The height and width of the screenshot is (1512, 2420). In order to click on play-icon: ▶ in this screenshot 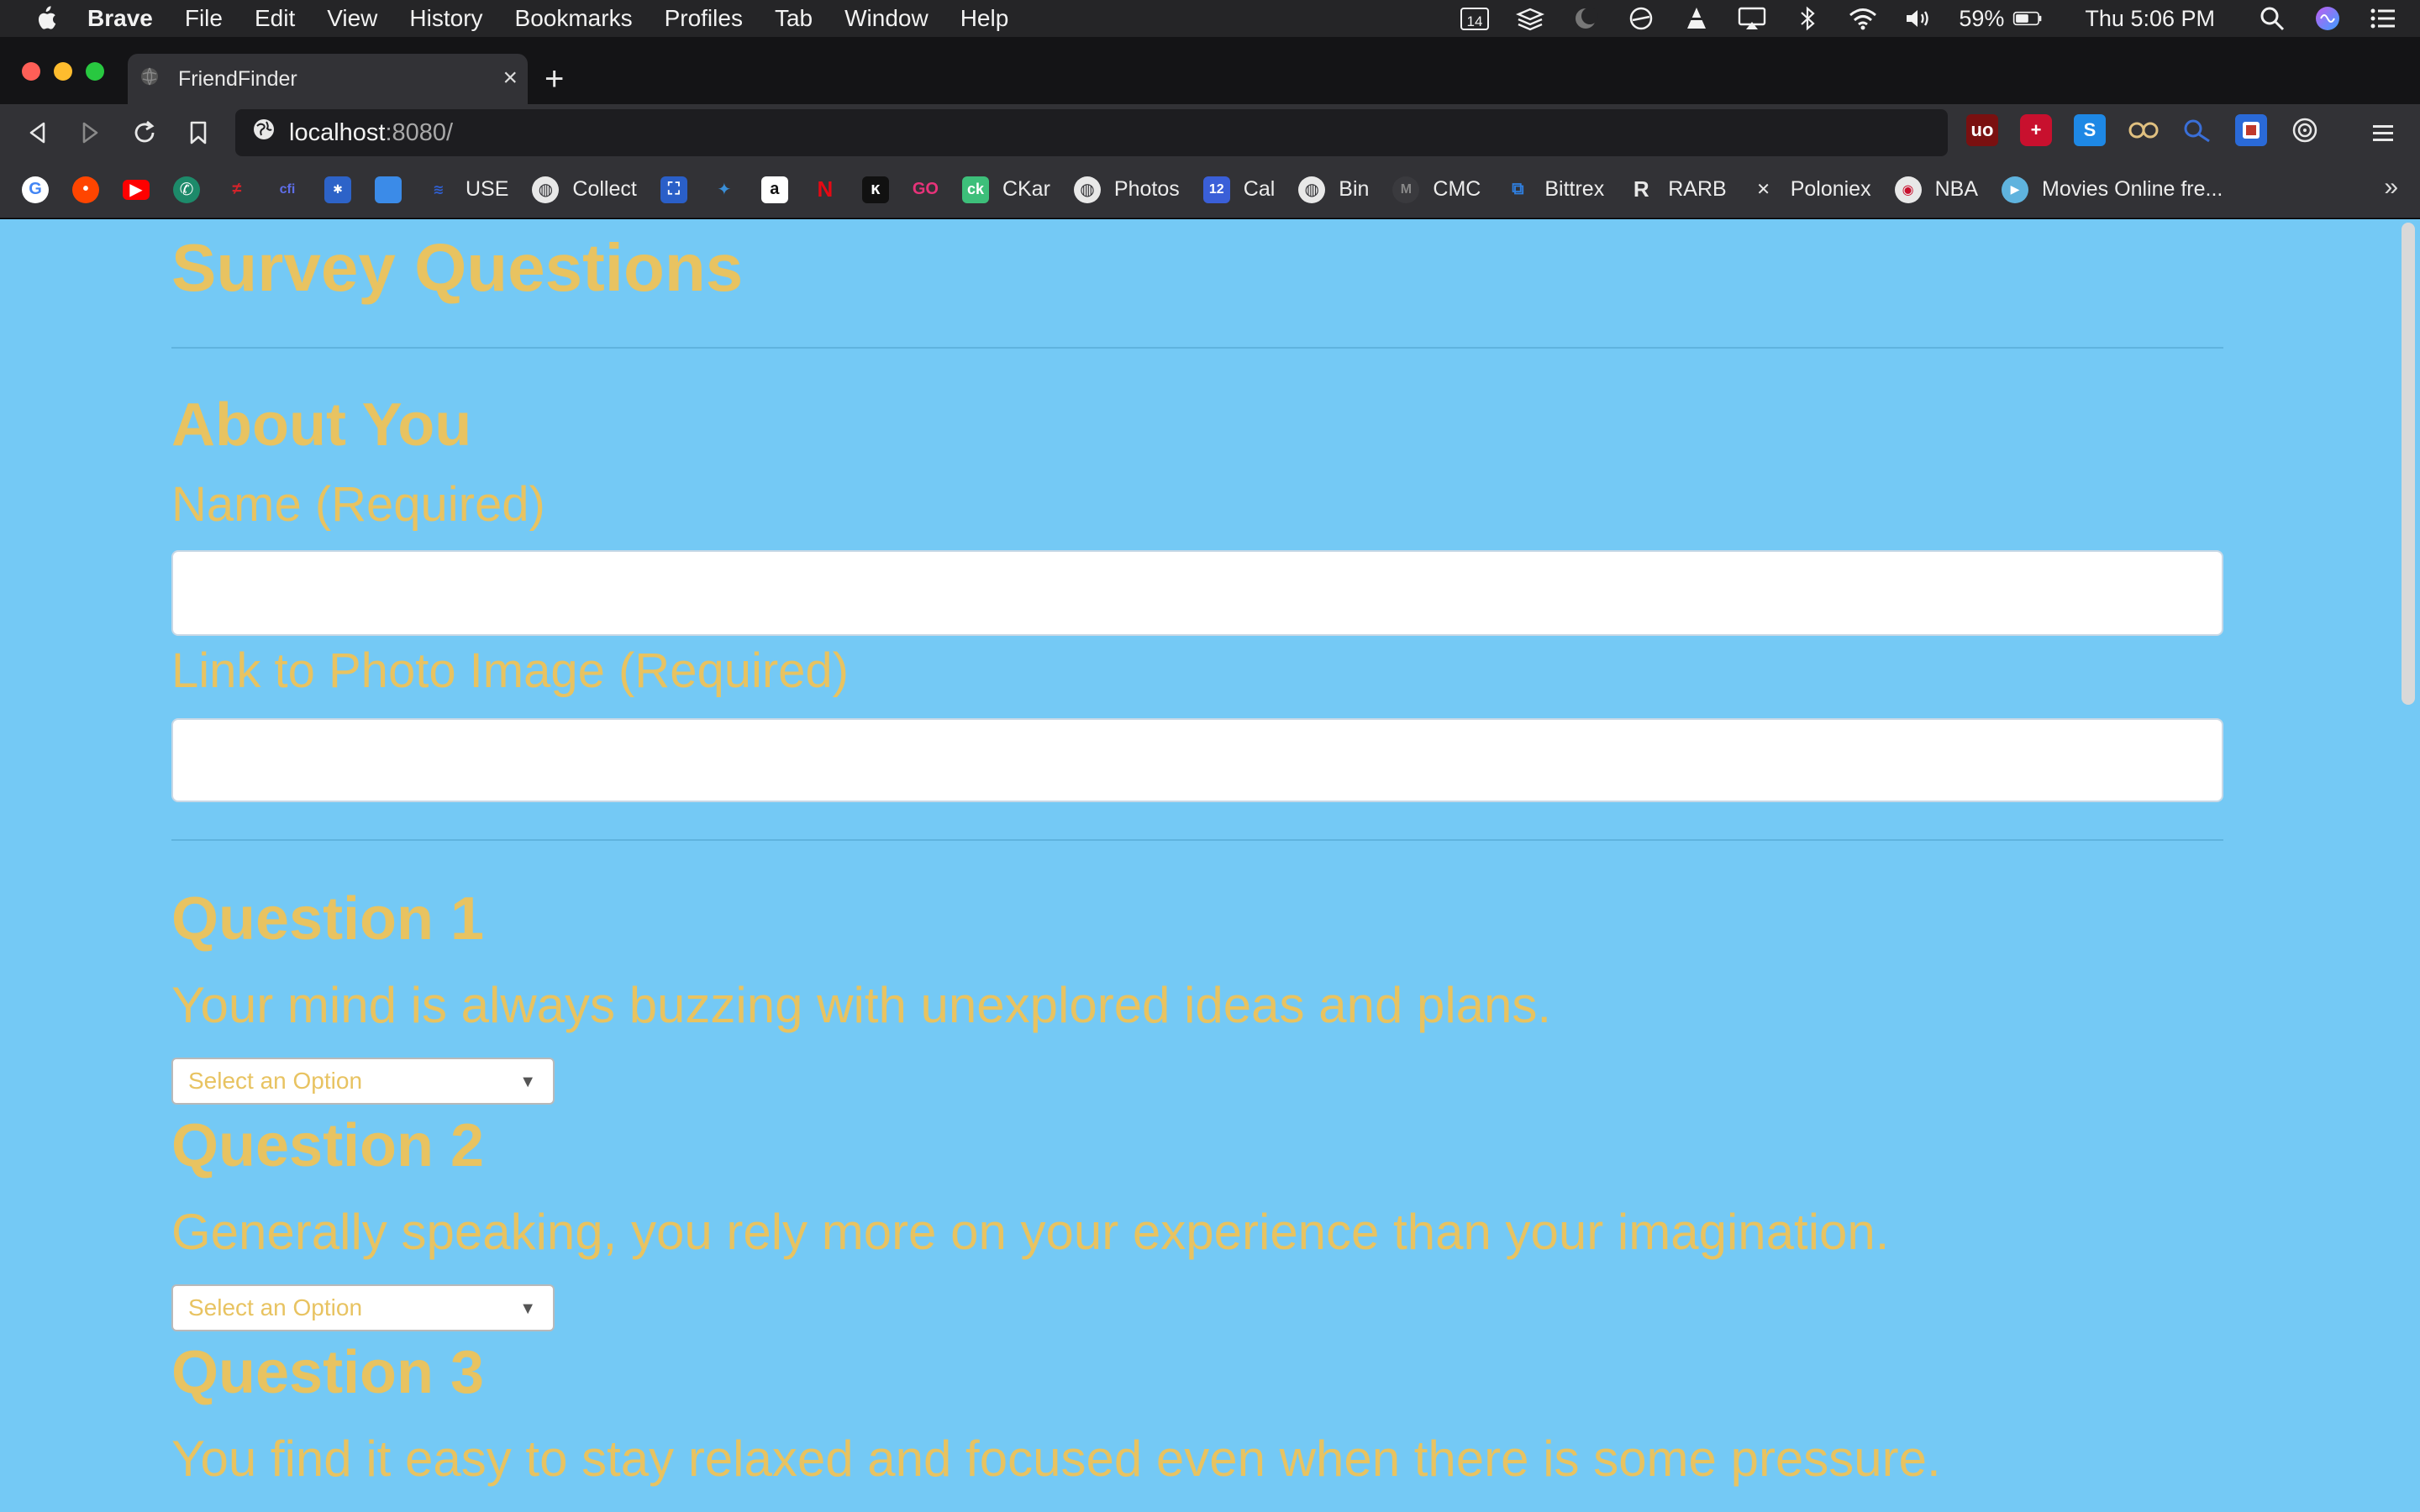, I will do `click(2015, 189)`.